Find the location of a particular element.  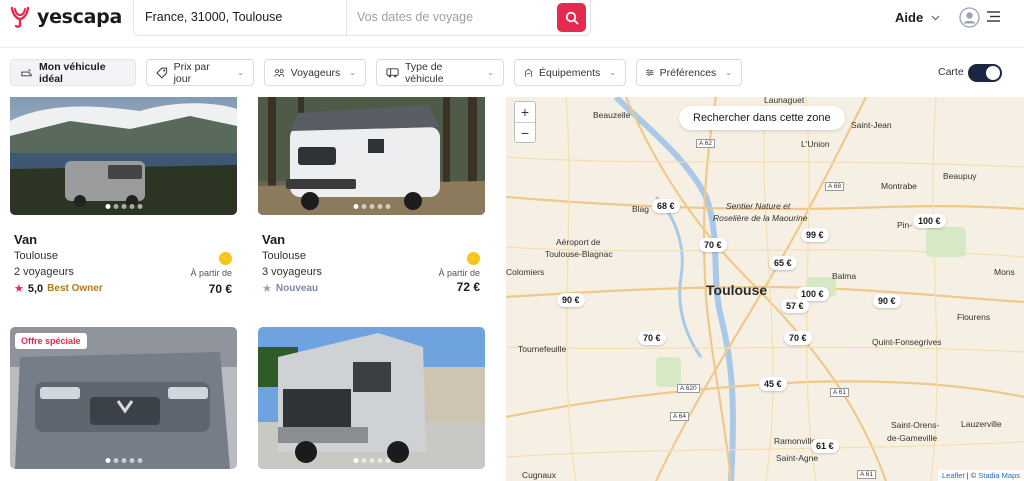

filter-ideal-vehicle: Mon véhicule idéal is located at coordinates (73, 72).